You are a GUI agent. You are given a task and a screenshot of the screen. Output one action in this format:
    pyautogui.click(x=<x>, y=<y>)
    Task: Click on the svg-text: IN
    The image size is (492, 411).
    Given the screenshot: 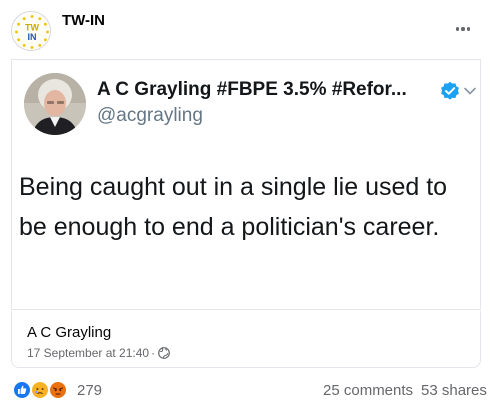 What is the action you would take?
    pyautogui.click(x=32, y=37)
    